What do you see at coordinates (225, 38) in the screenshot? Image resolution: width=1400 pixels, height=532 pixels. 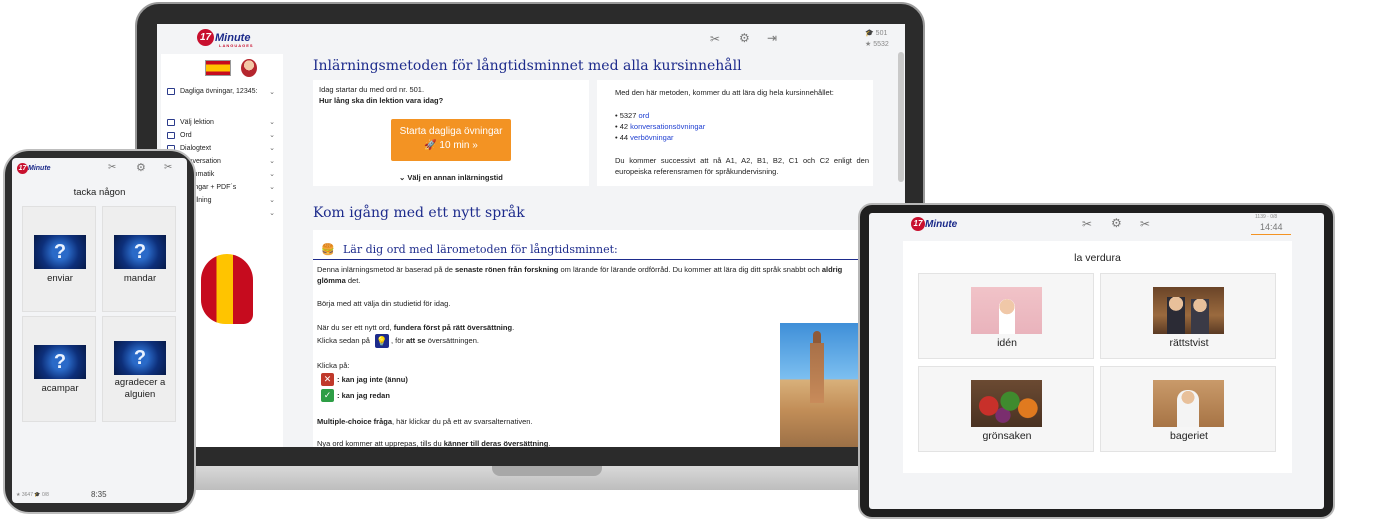 I see `logo: 17 Minute LANGUAGES` at bounding box center [225, 38].